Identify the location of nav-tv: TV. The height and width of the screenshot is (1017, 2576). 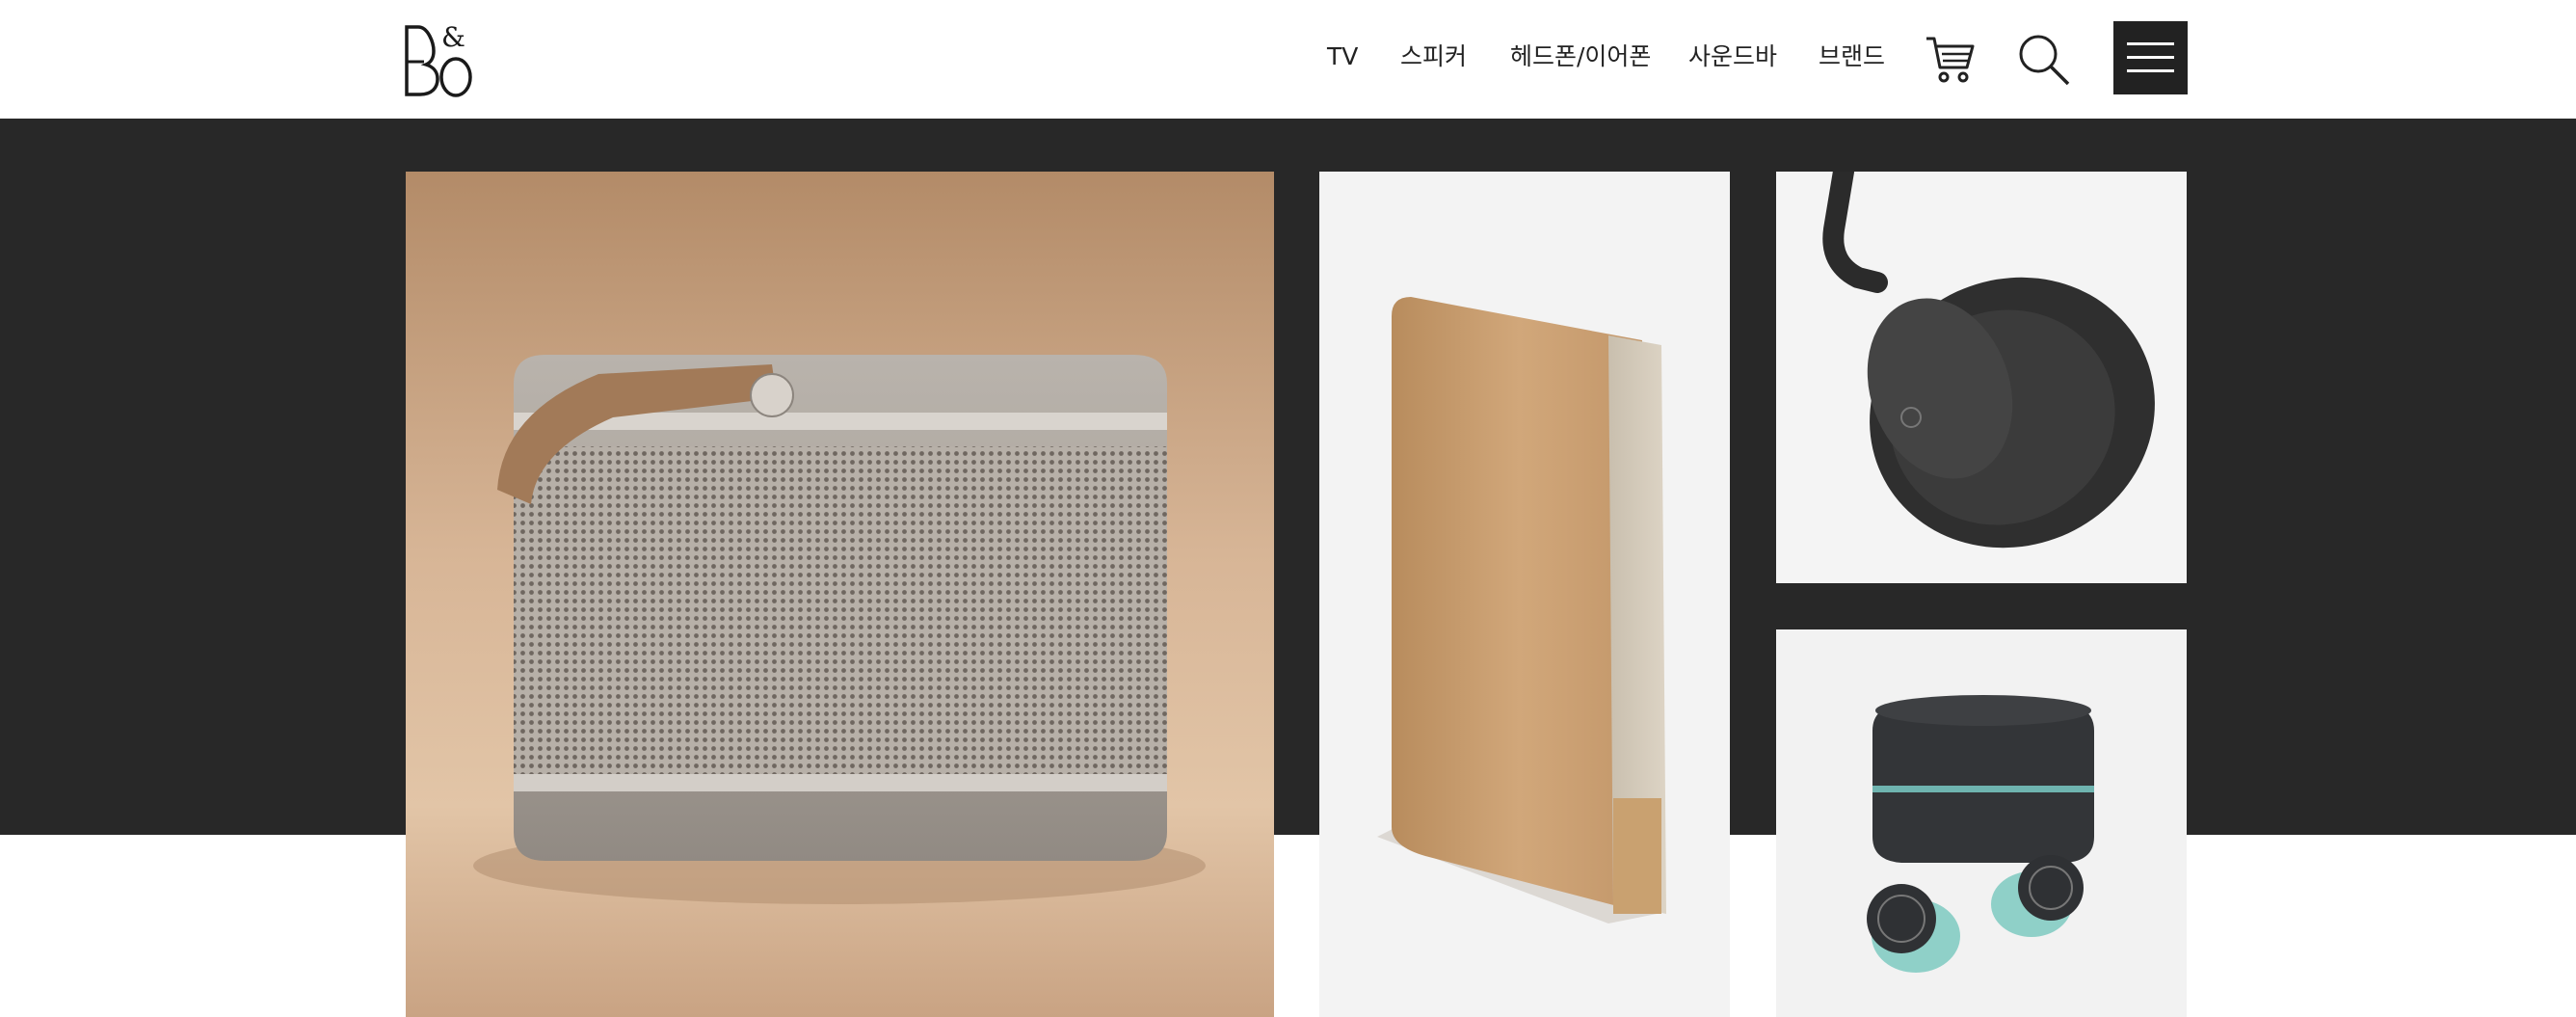
(1342, 56).